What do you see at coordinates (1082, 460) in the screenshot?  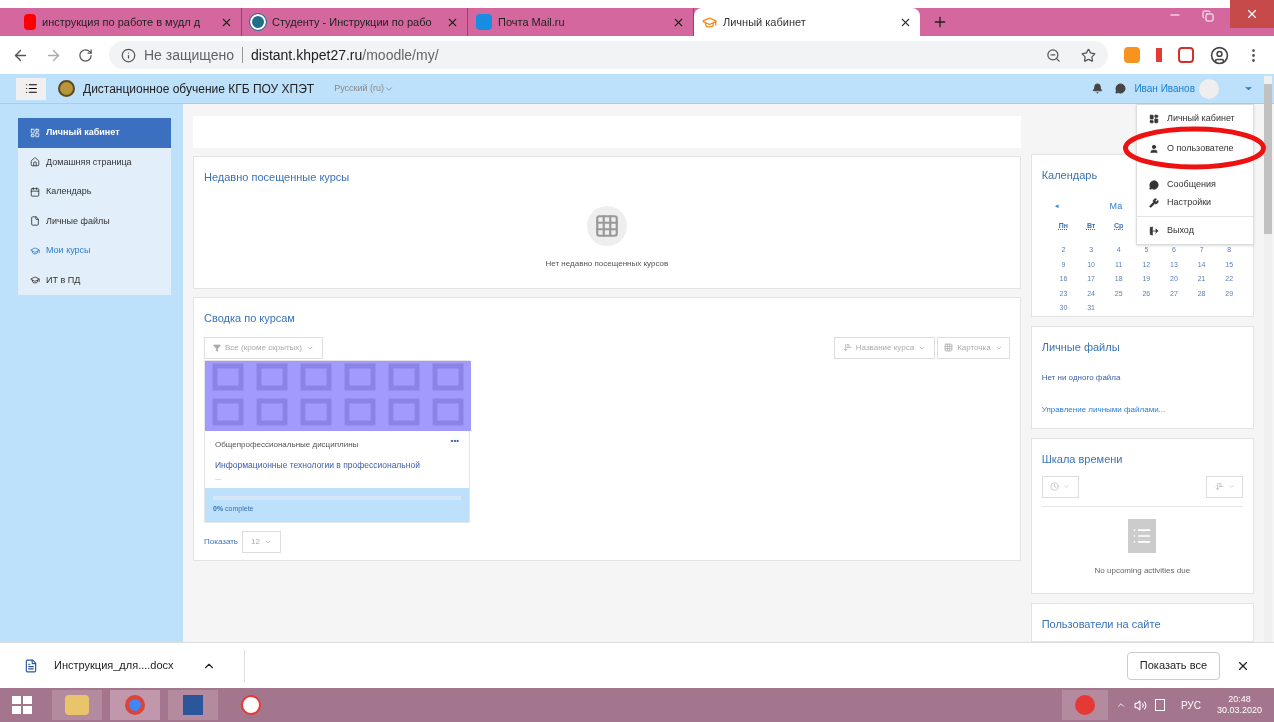 I see `block-title: Шкала времени` at bounding box center [1082, 460].